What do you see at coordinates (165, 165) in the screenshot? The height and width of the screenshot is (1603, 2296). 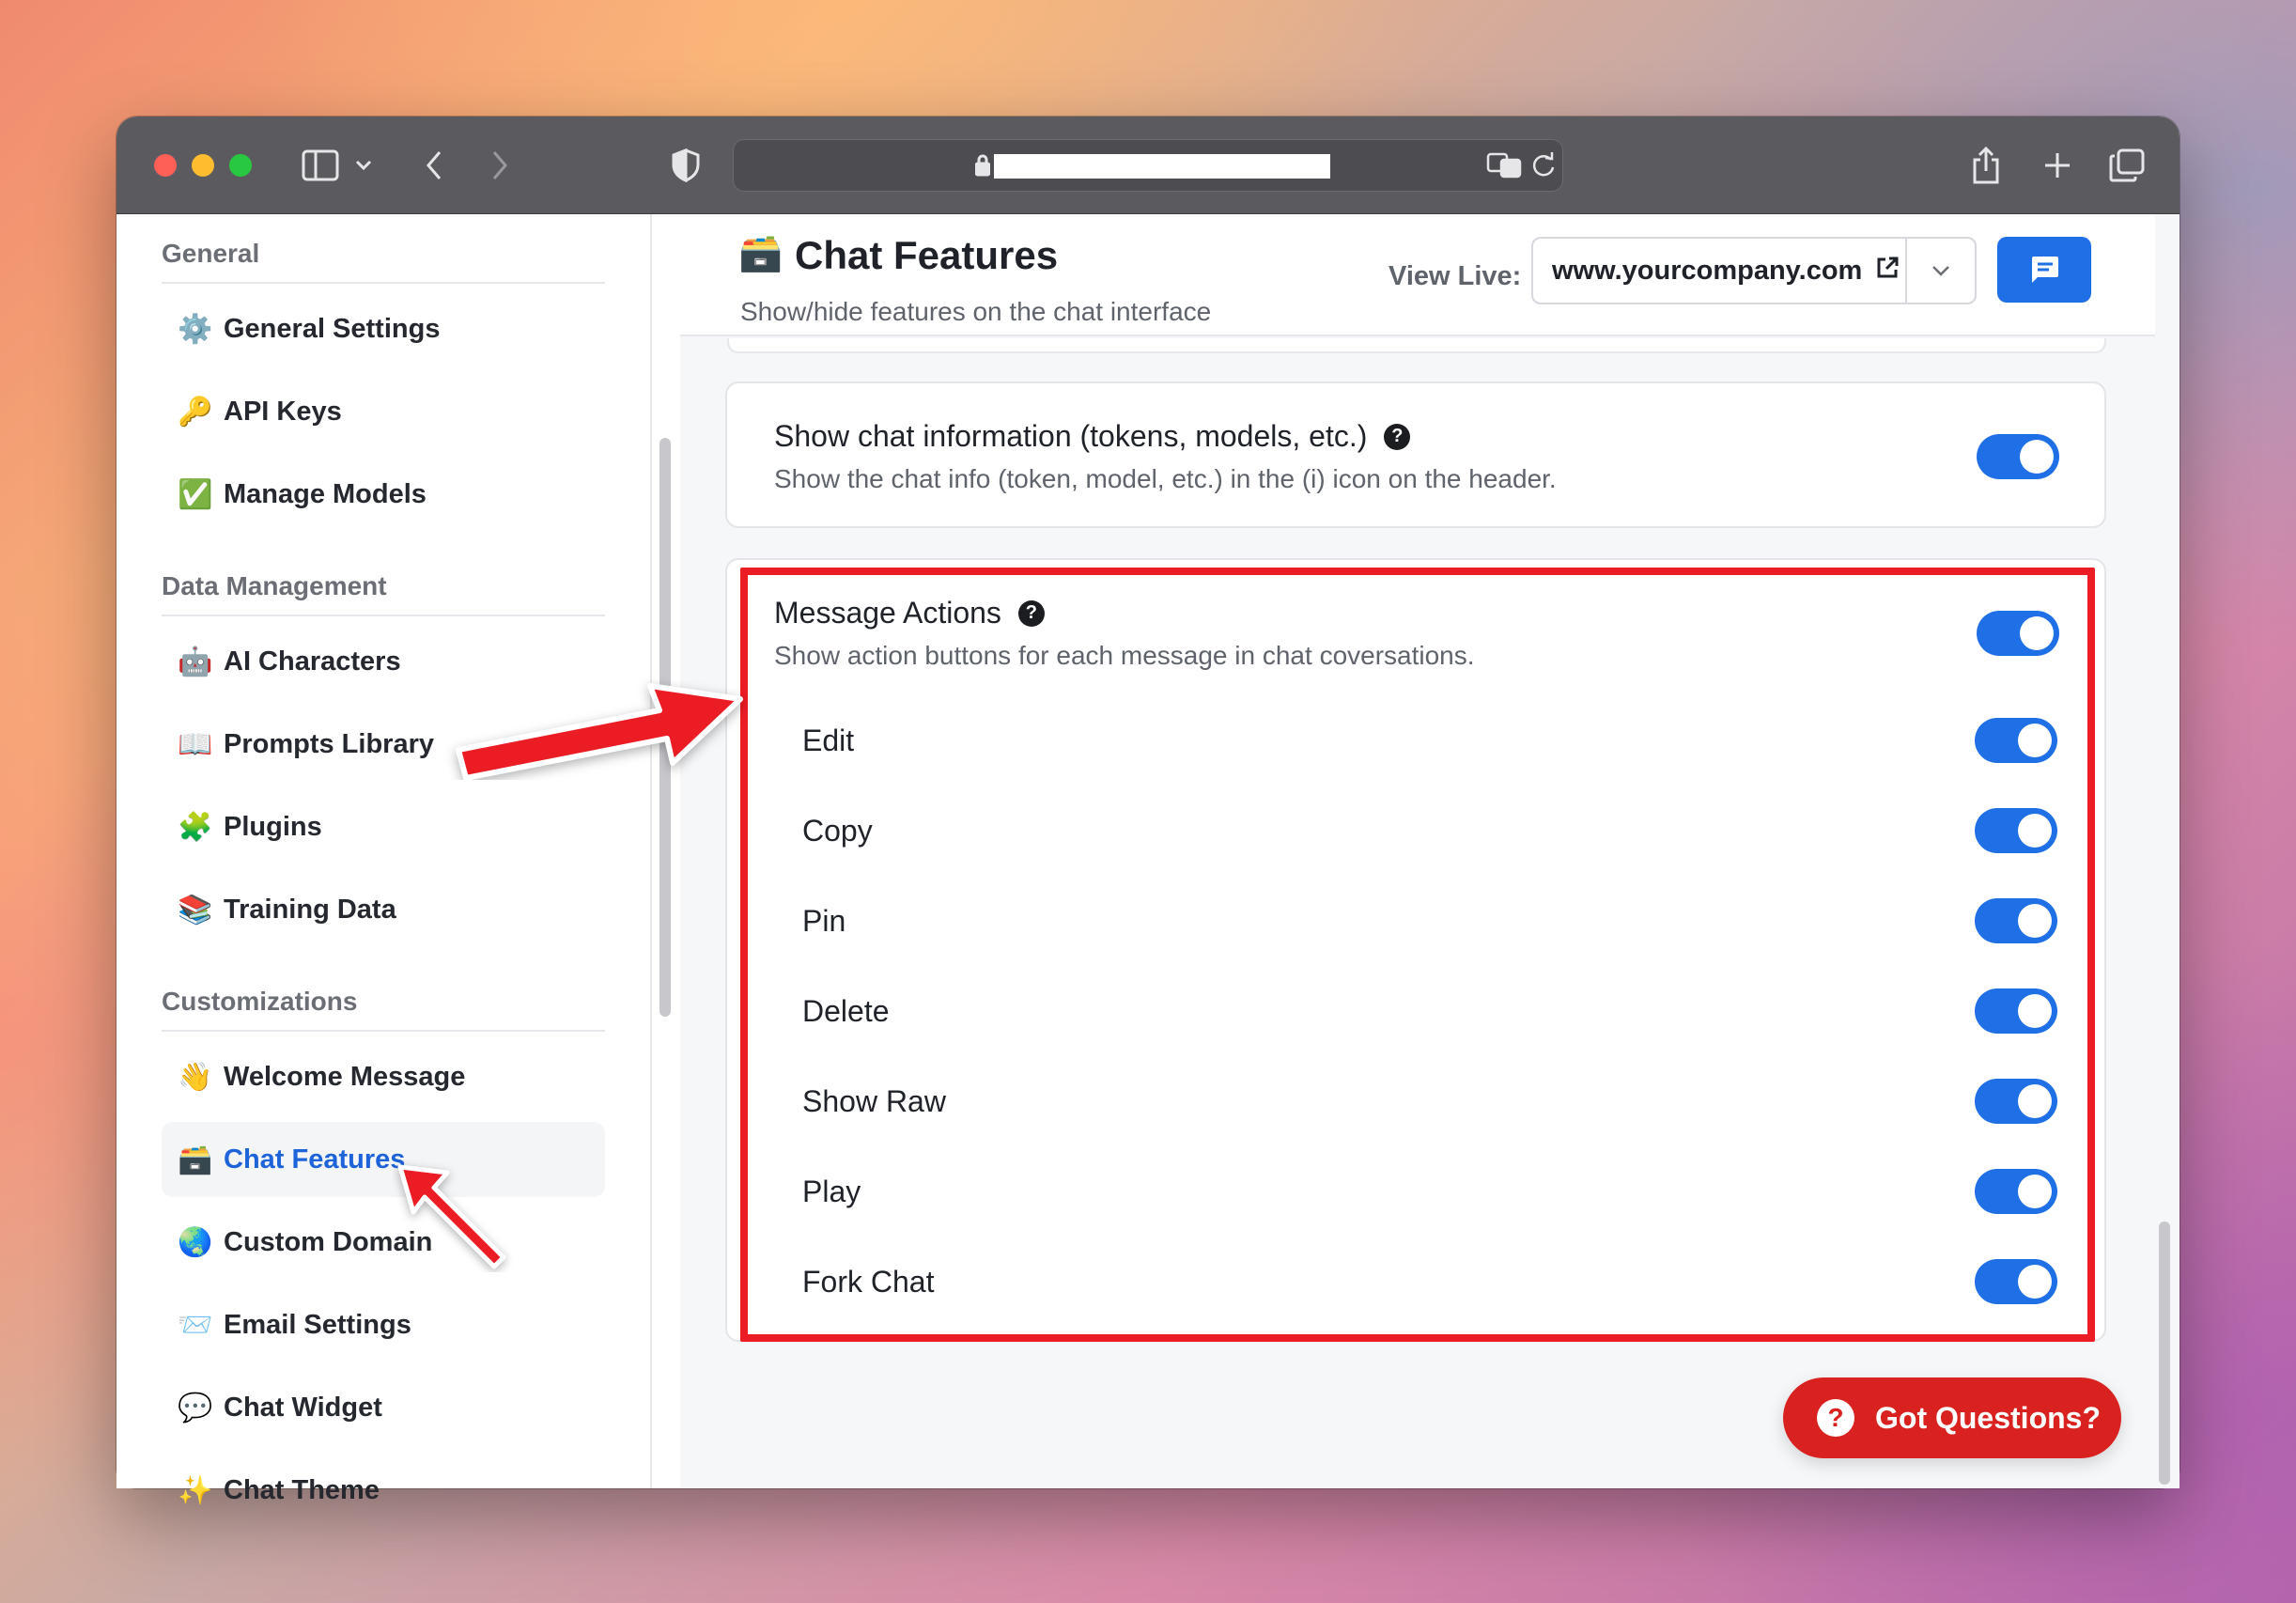 I see `close-window-button` at bounding box center [165, 165].